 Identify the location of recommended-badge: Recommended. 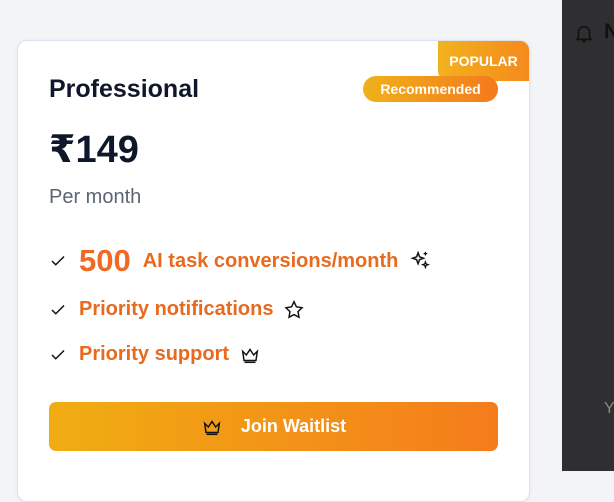
(430, 89).